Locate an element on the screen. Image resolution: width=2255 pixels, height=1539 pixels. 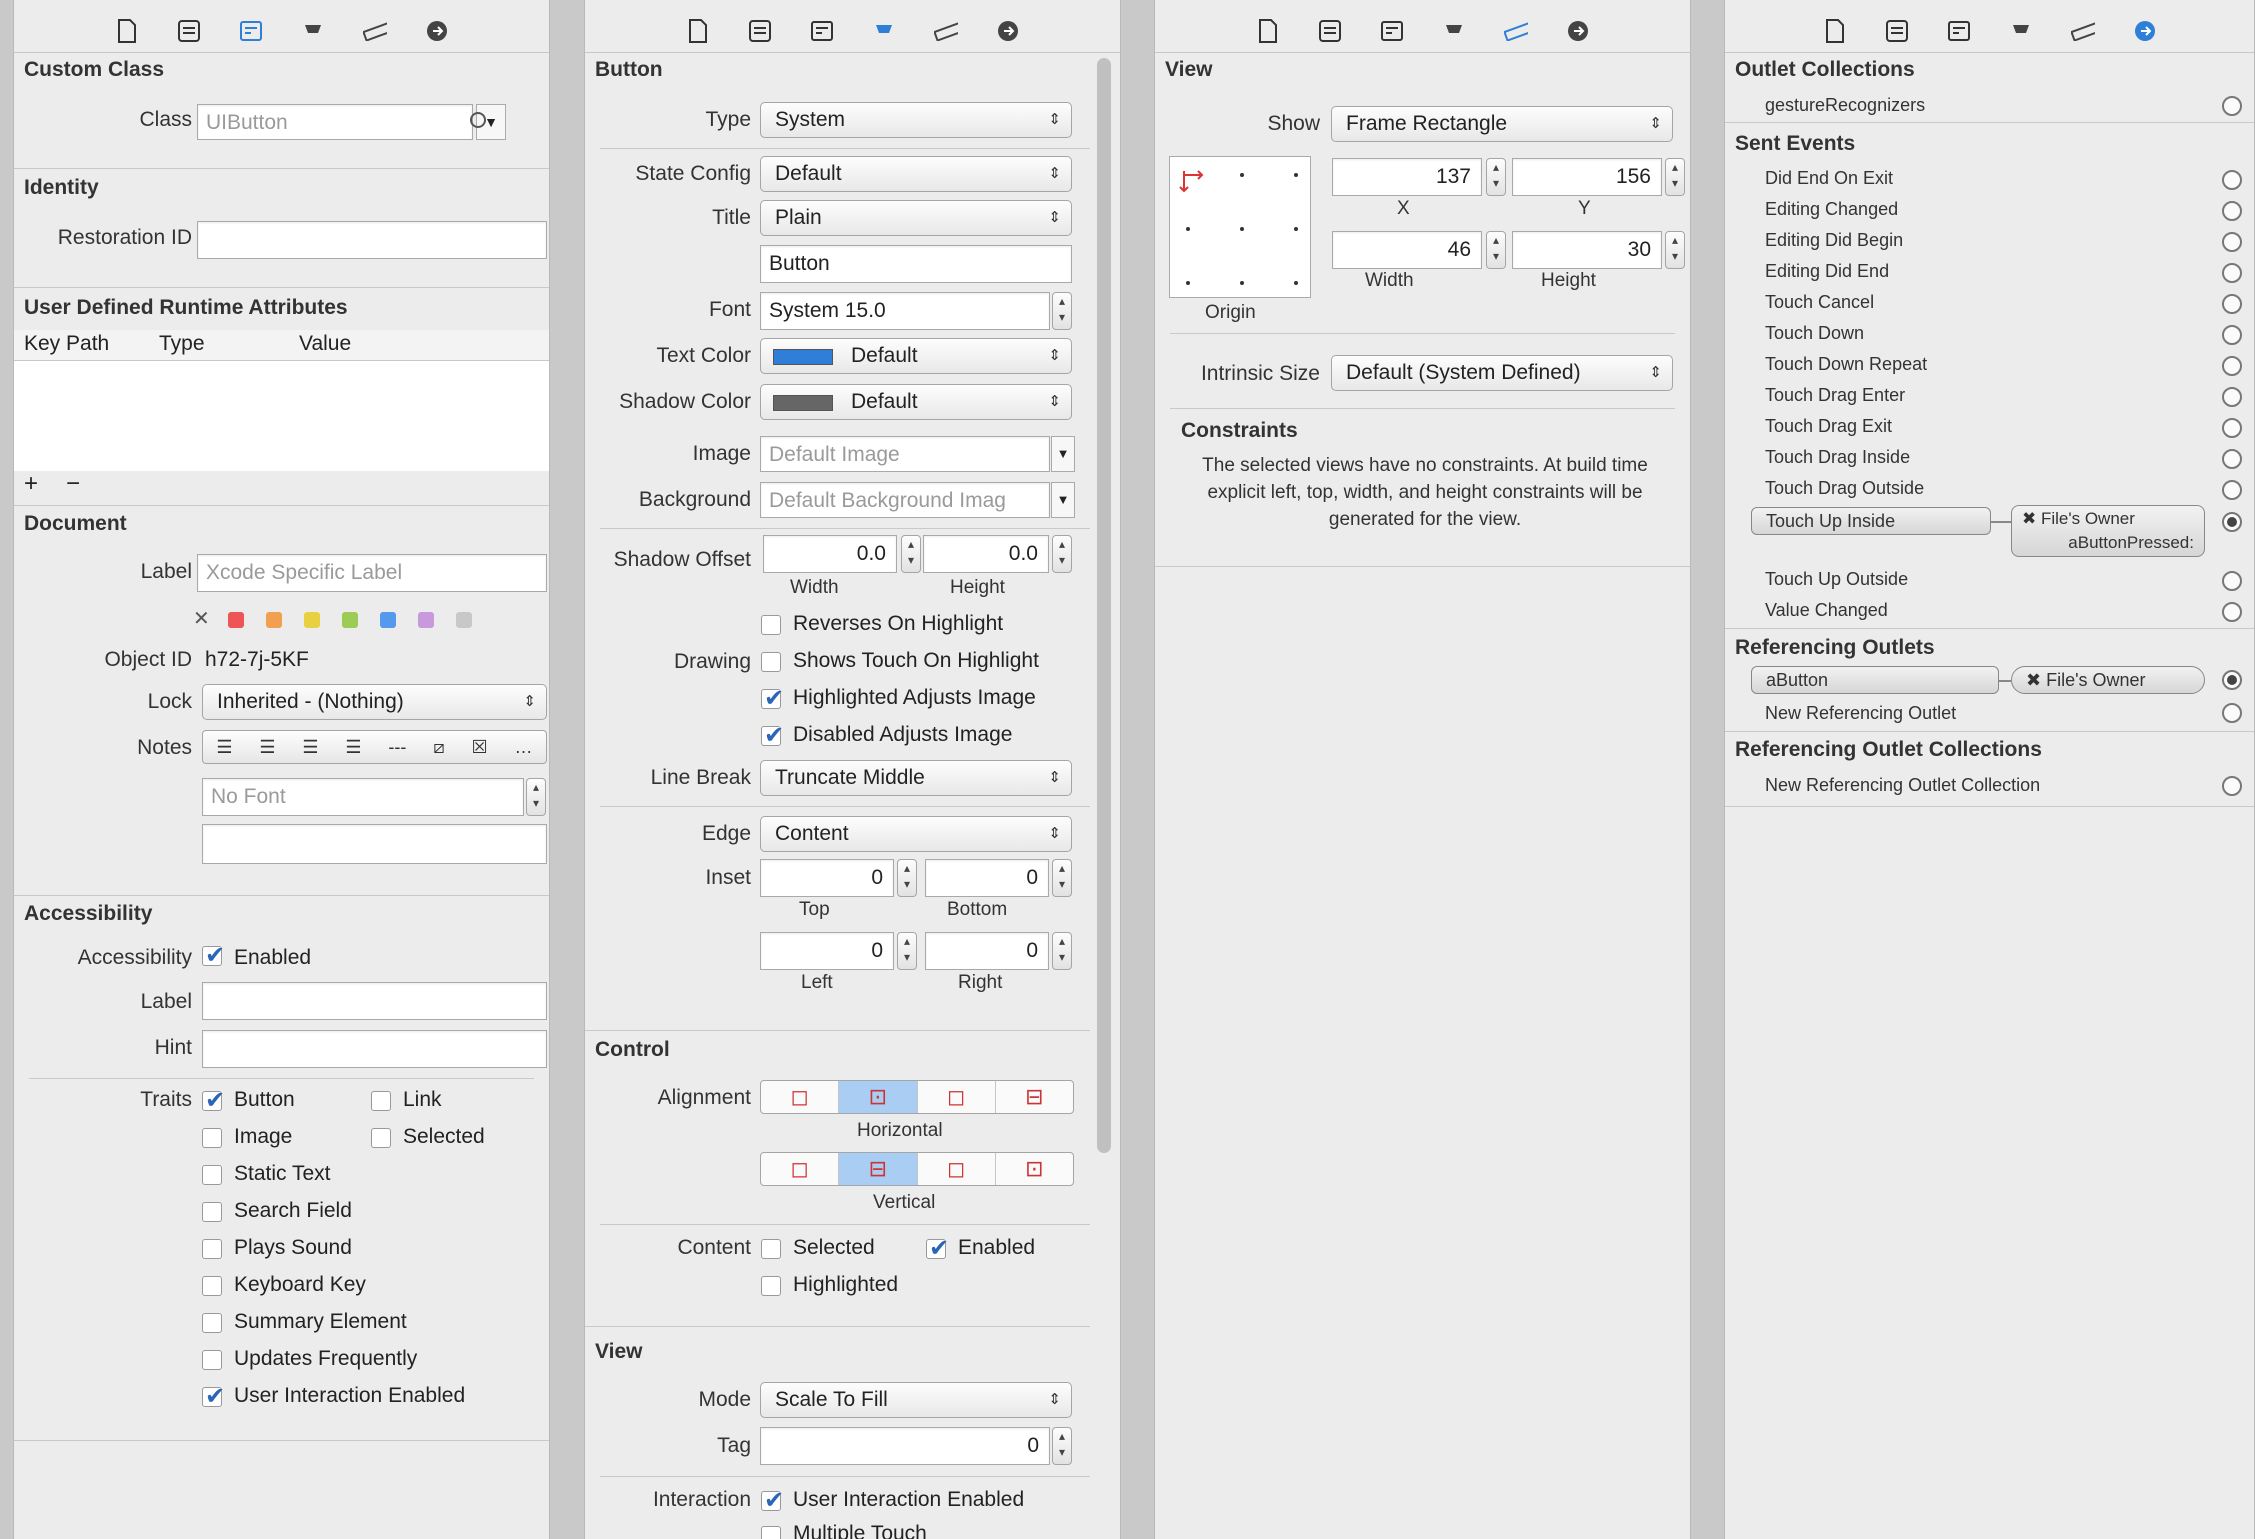
state-config-popup: Default ⇕ is located at coordinates (916, 174).